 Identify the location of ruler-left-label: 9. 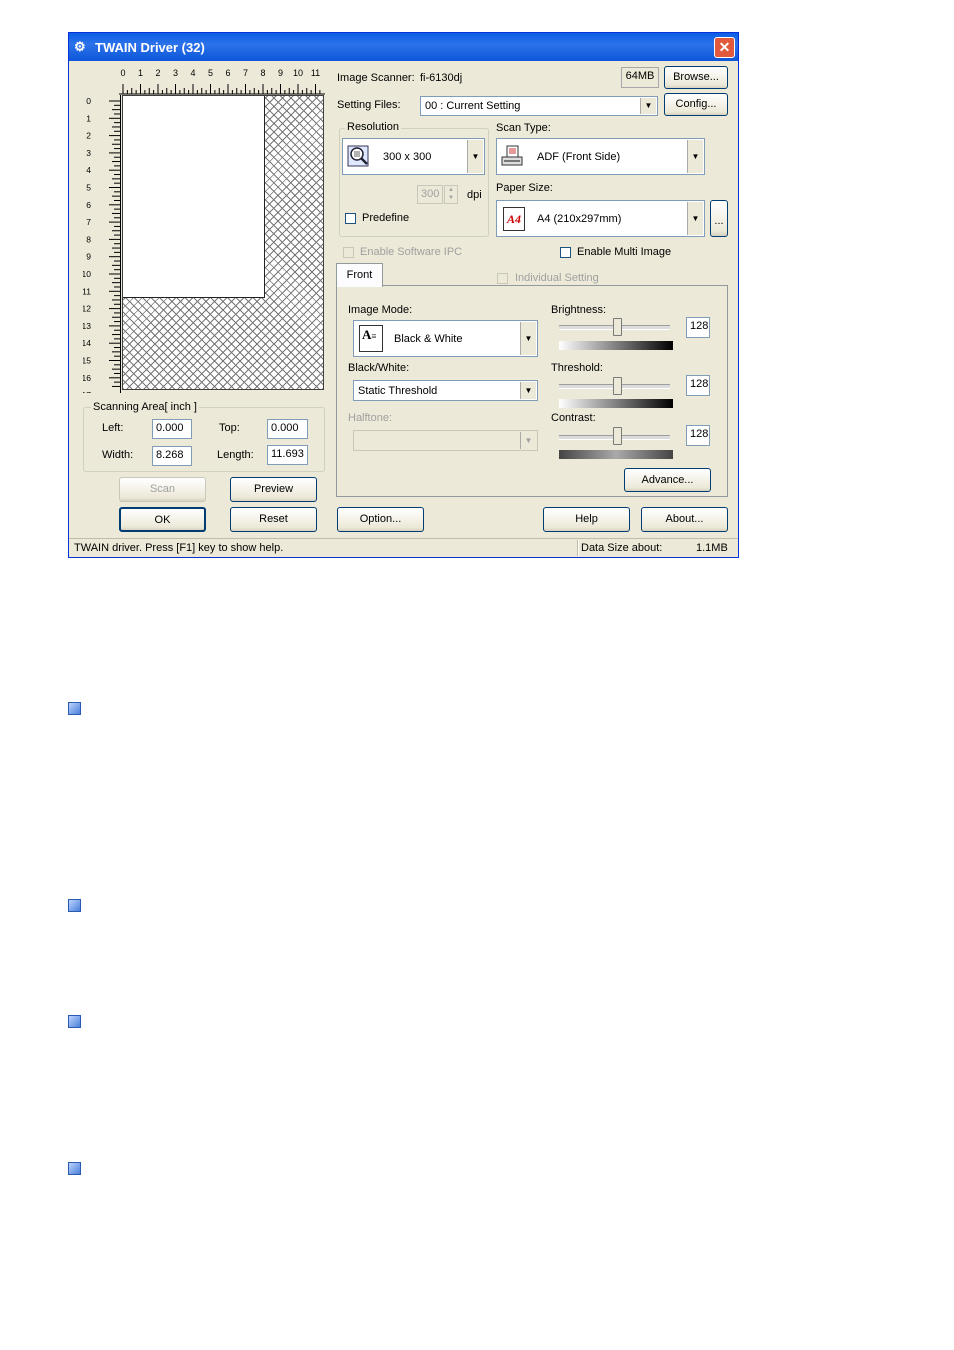
(88, 257).